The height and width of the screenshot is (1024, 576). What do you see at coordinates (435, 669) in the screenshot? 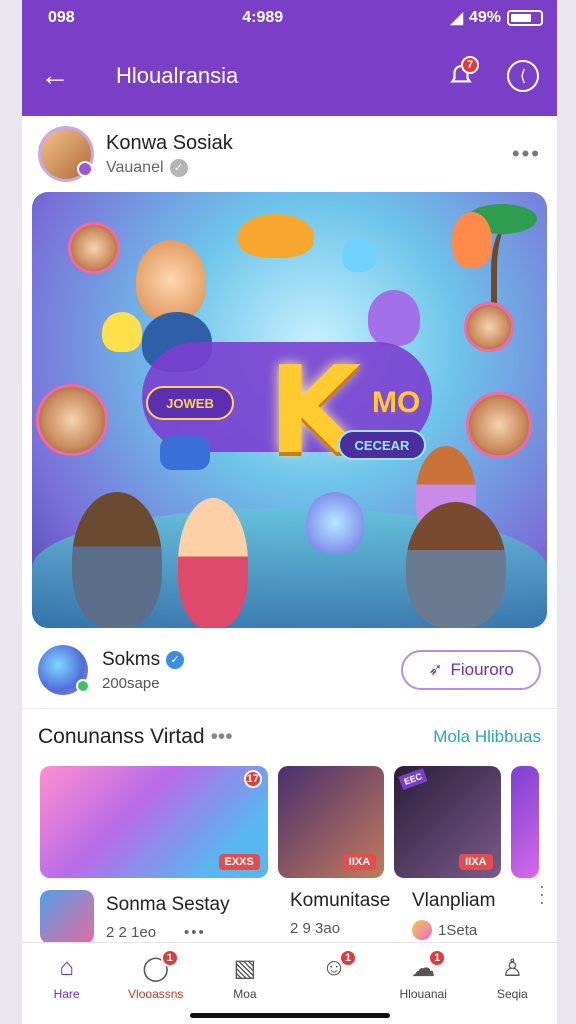
I see `send-icon: ➶` at bounding box center [435, 669].